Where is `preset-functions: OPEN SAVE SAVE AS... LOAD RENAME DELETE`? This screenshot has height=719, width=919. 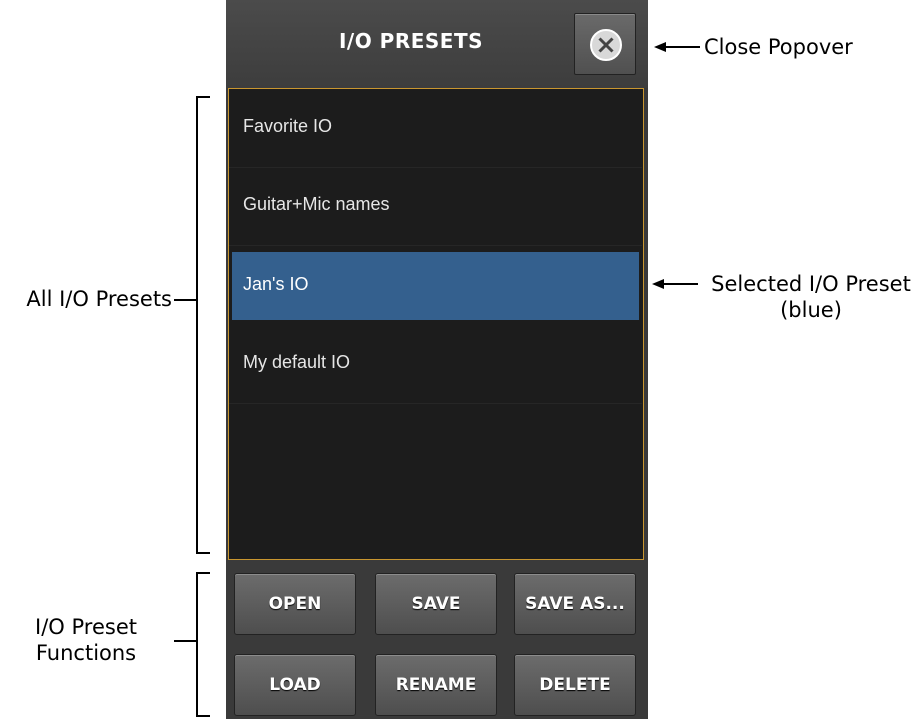
preset-functions: OPEN SAVE SAVE AS... LOAD RENAME DELETE is located at coordinates (437, 640).